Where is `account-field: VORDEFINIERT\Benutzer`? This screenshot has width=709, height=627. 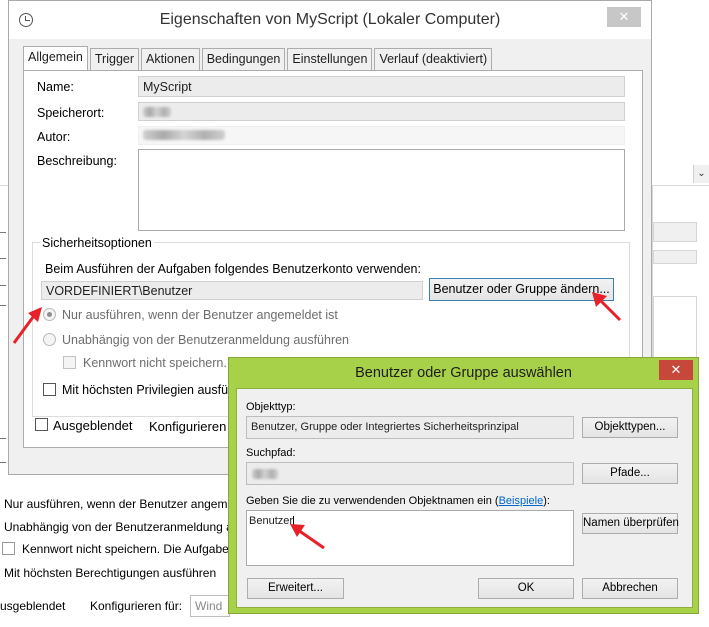 account-field: VORDEFINIERT\Benutzer is located at coordinates (232, 290).